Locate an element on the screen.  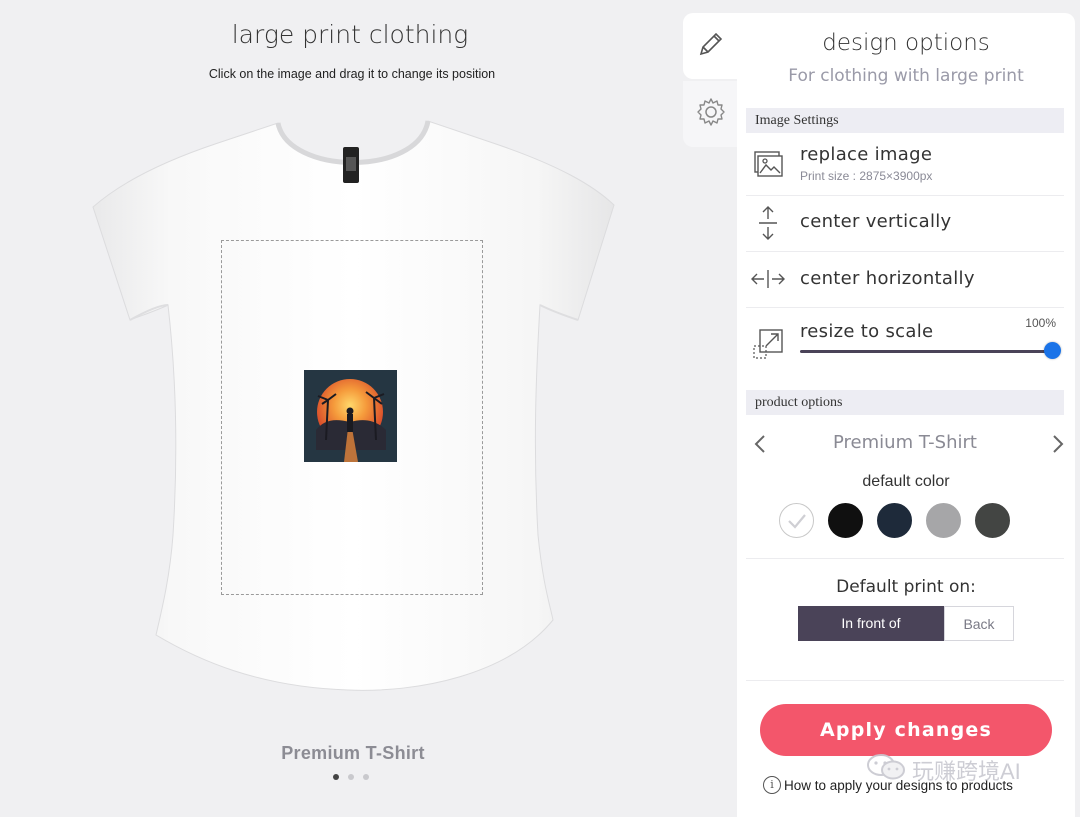
tab-edit is located at coordinates (711, 46).